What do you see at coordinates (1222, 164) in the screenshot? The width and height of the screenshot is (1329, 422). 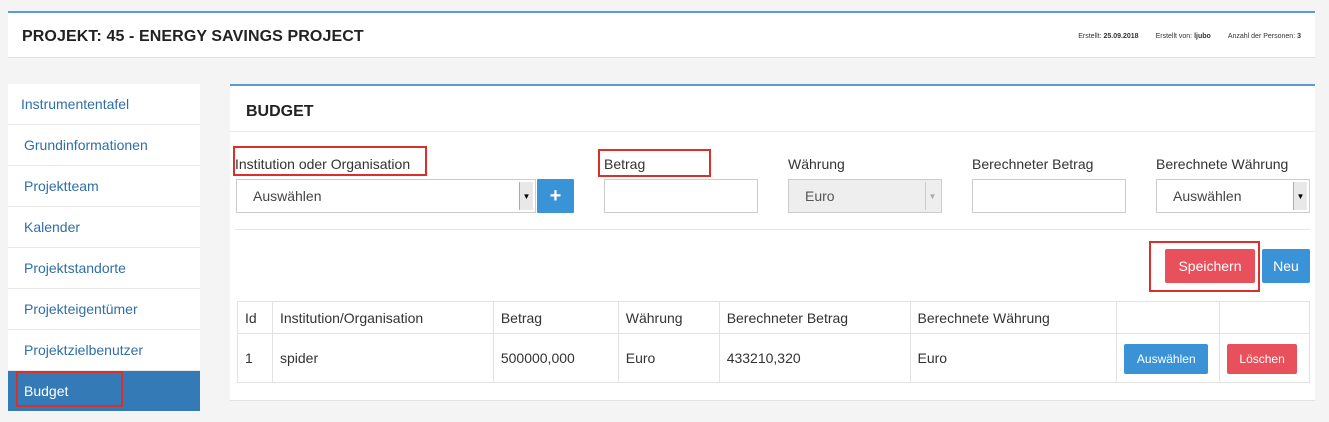 I see `berechnete-waehrung-label: Berechnete Währung` at bounding box center [1222, 164].